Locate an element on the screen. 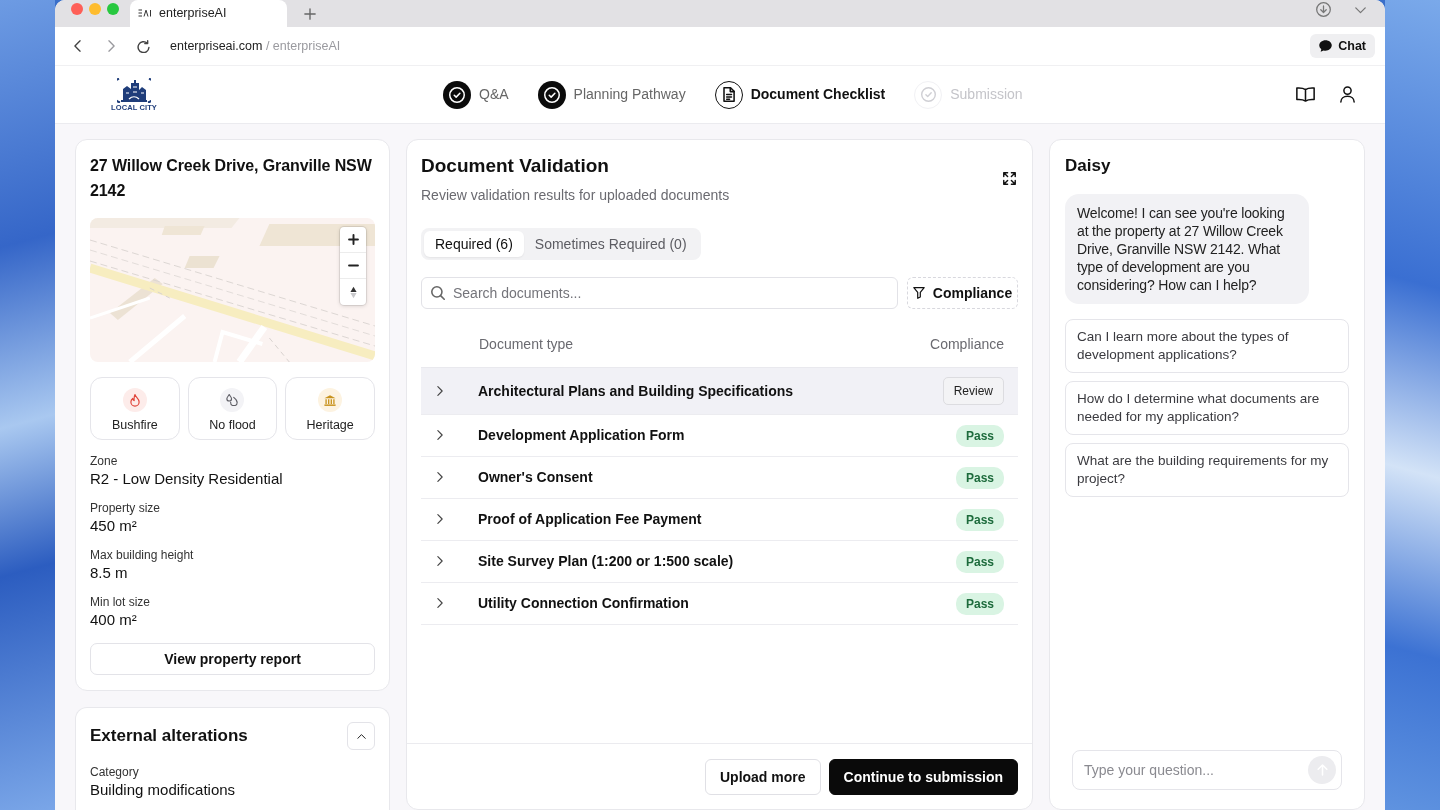 This screenshot has height=810, width=1440. panel-subtitle: Review validation results for uploaded documents is located at coordinates (575, 195).